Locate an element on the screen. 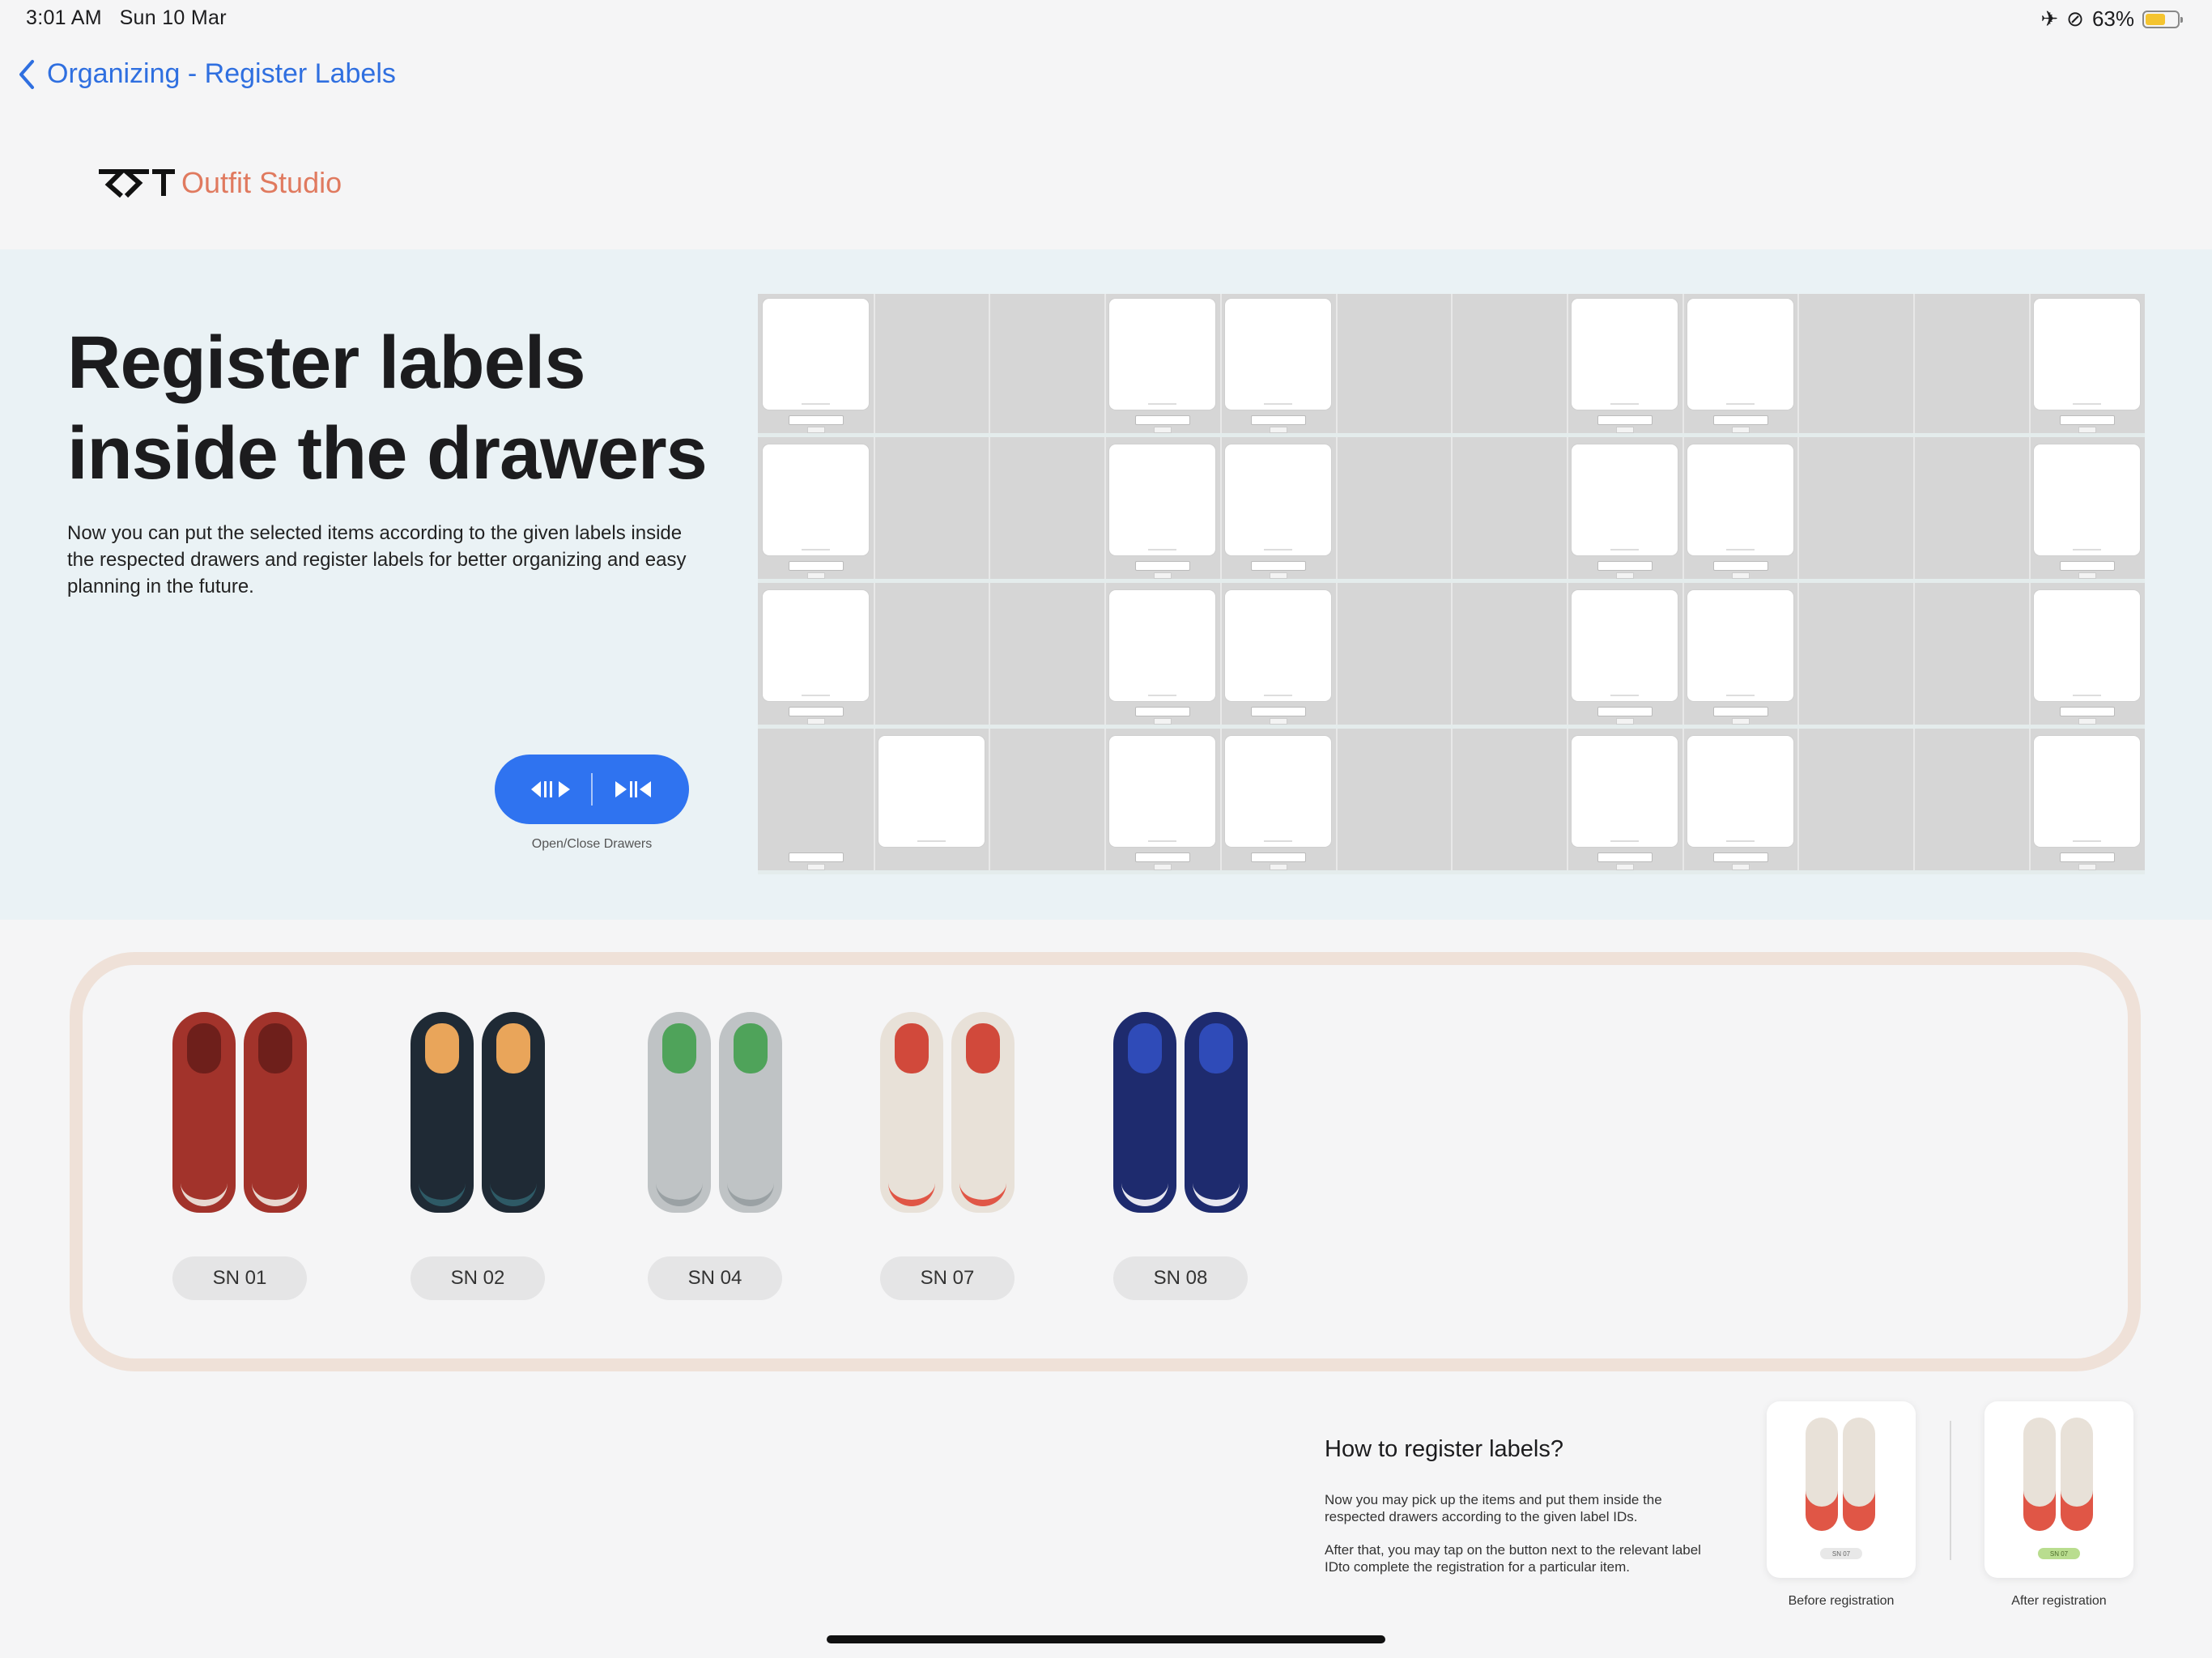 The height and width of the screenshot is (1658, 2212). item-card: SN 07 is located at coordinates (947, 1156).